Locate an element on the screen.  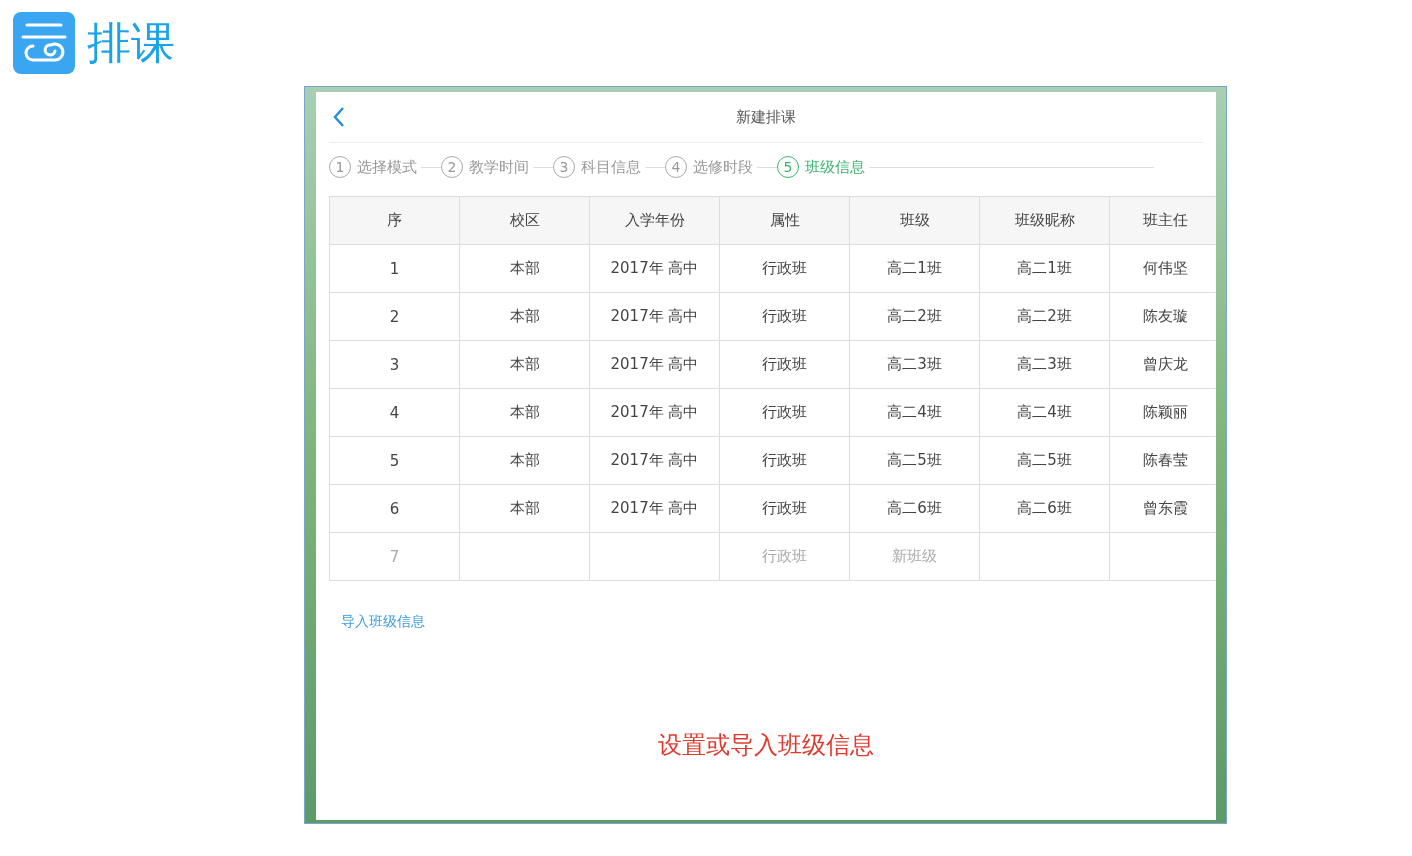
table-cell: 1 is located at coordinates (394, 268).